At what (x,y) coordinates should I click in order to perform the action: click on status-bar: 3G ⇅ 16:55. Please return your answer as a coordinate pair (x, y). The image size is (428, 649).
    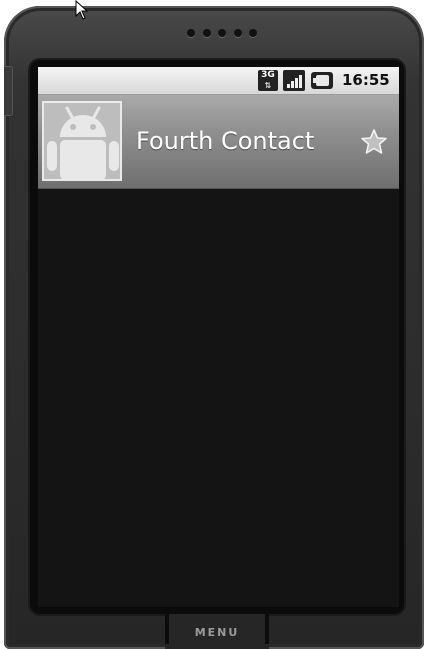
    Looking at the image, I should click on (218, 81).